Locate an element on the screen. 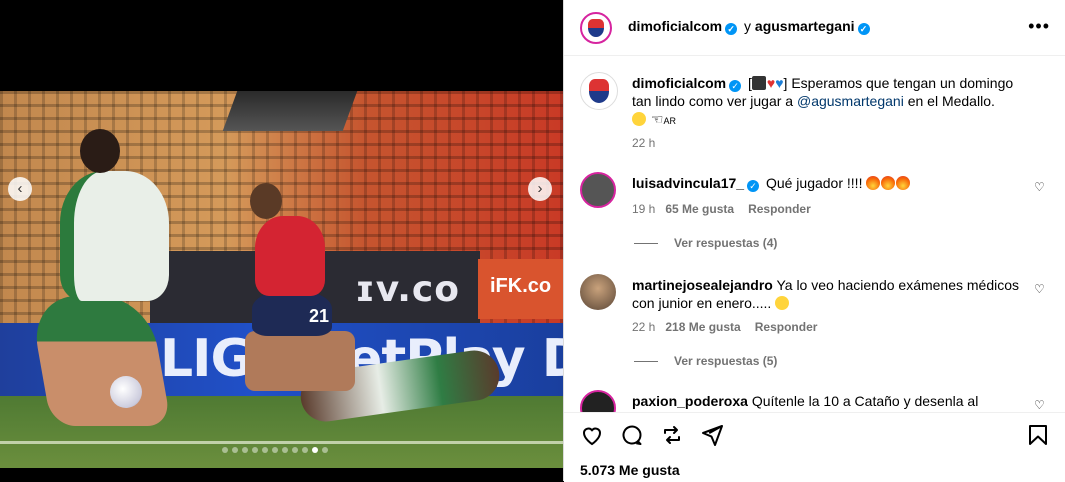 The height and width of the screenshot is (482, 1065). comment-text: luisadvincula17_ ✓ Qué jugador !!!! is located at coordinates (827, 183).